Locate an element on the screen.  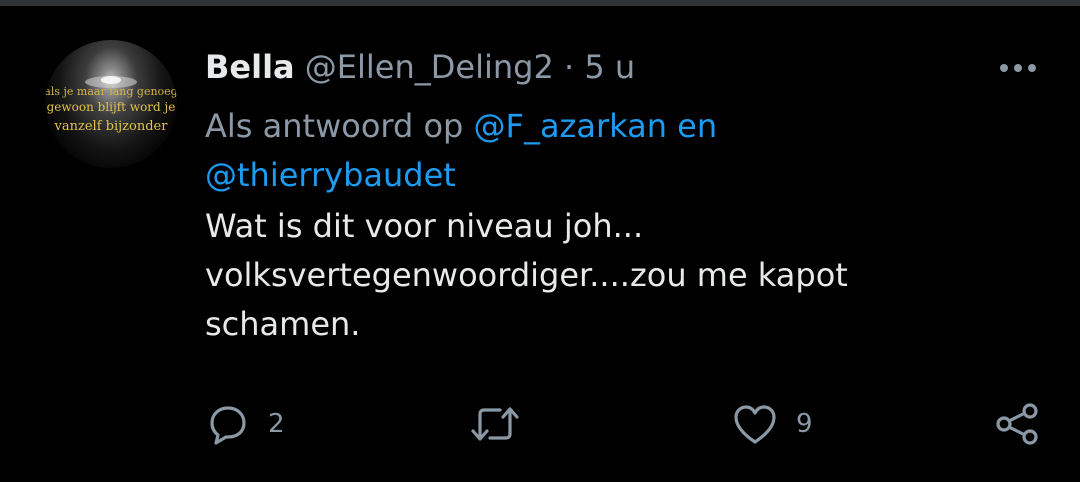
retweet-button is located at coordinates (504, 424).